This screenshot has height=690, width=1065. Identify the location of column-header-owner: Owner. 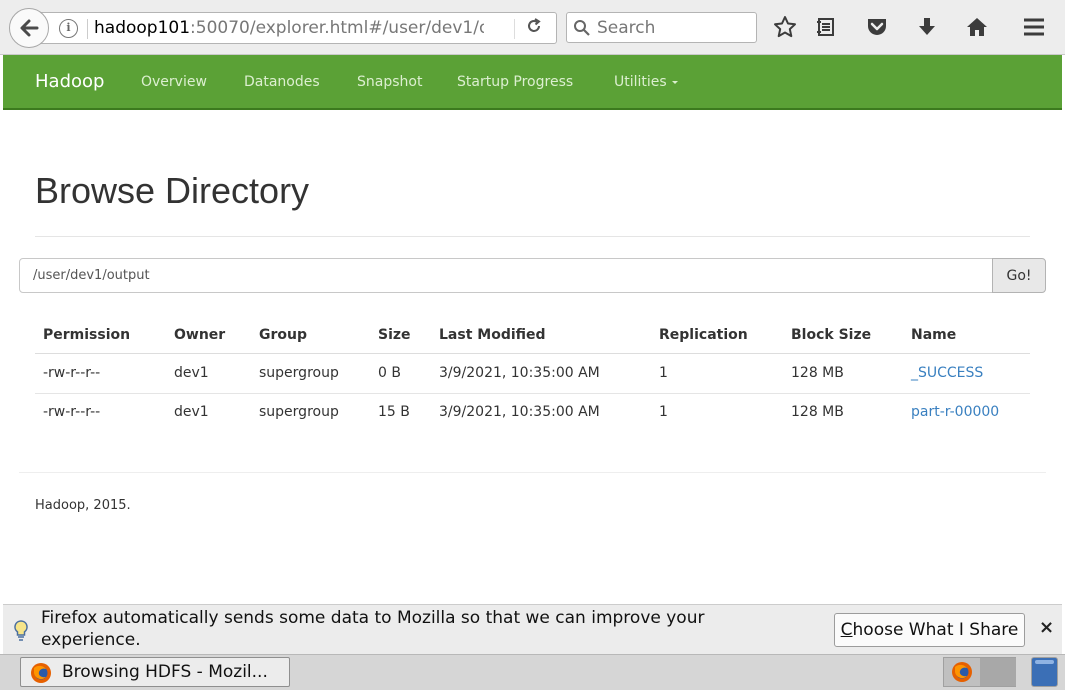
(199, 335).